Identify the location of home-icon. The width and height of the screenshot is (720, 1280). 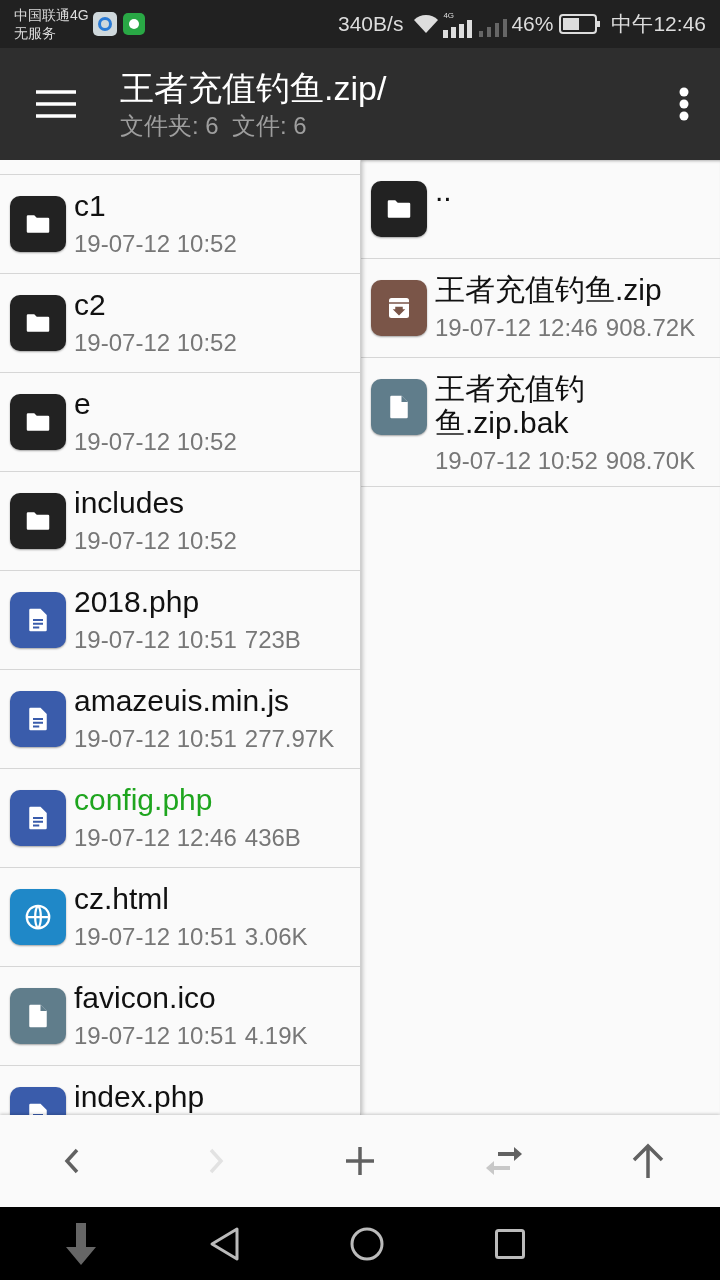
(367, 1243).